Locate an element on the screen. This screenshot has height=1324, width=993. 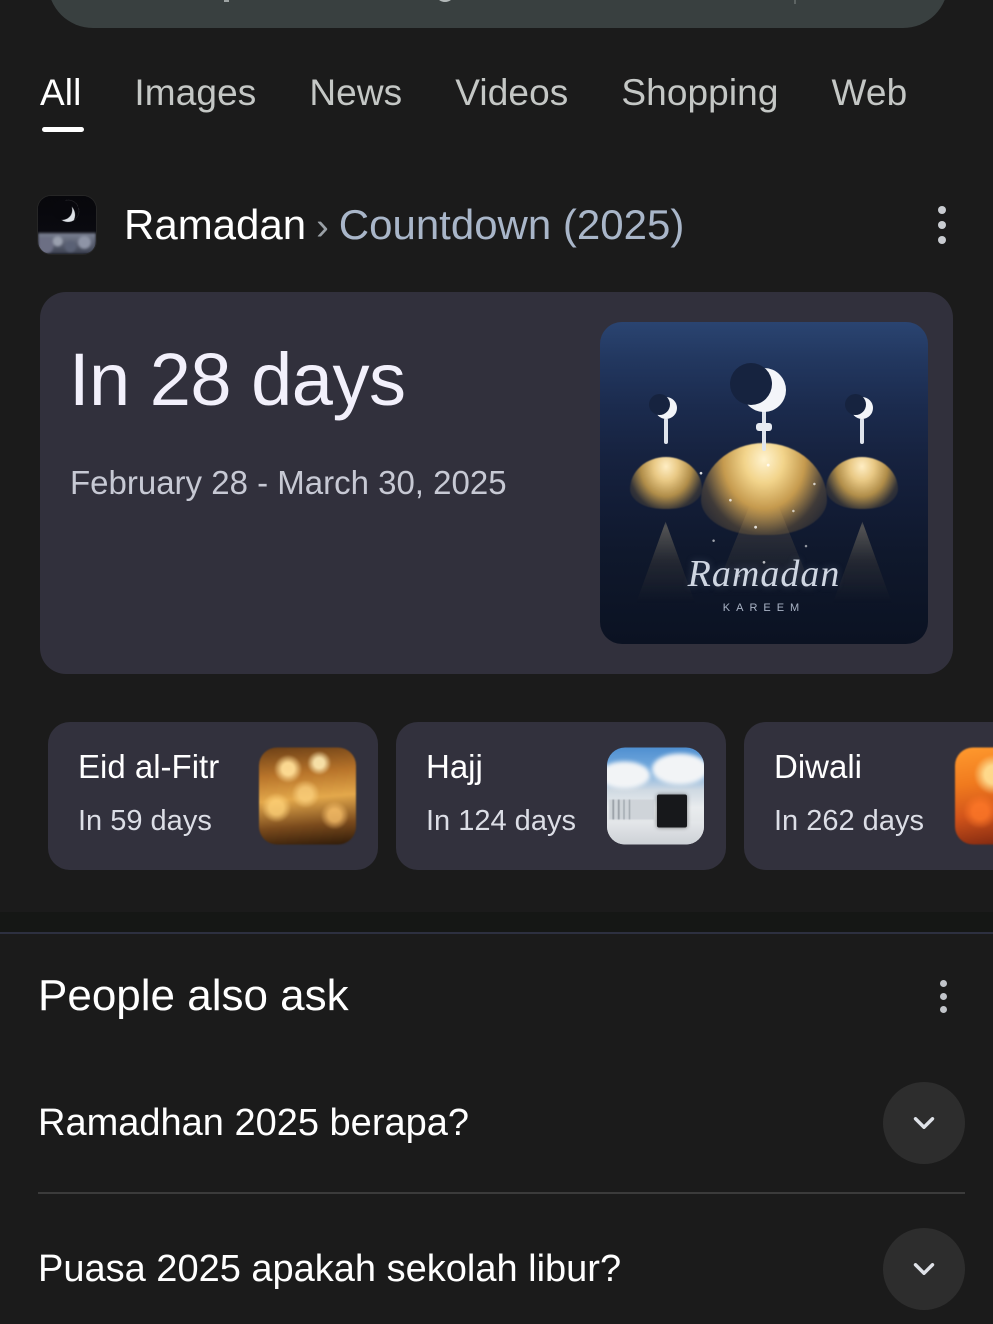
tab-images-label: Images is located at coordinates (195, 92).